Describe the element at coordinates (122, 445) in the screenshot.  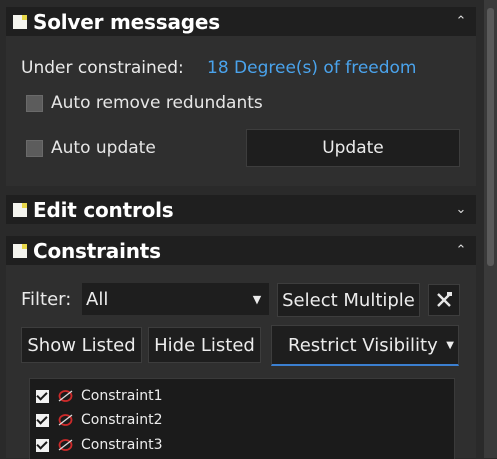
I see `item-label: Constraint3` at that location.